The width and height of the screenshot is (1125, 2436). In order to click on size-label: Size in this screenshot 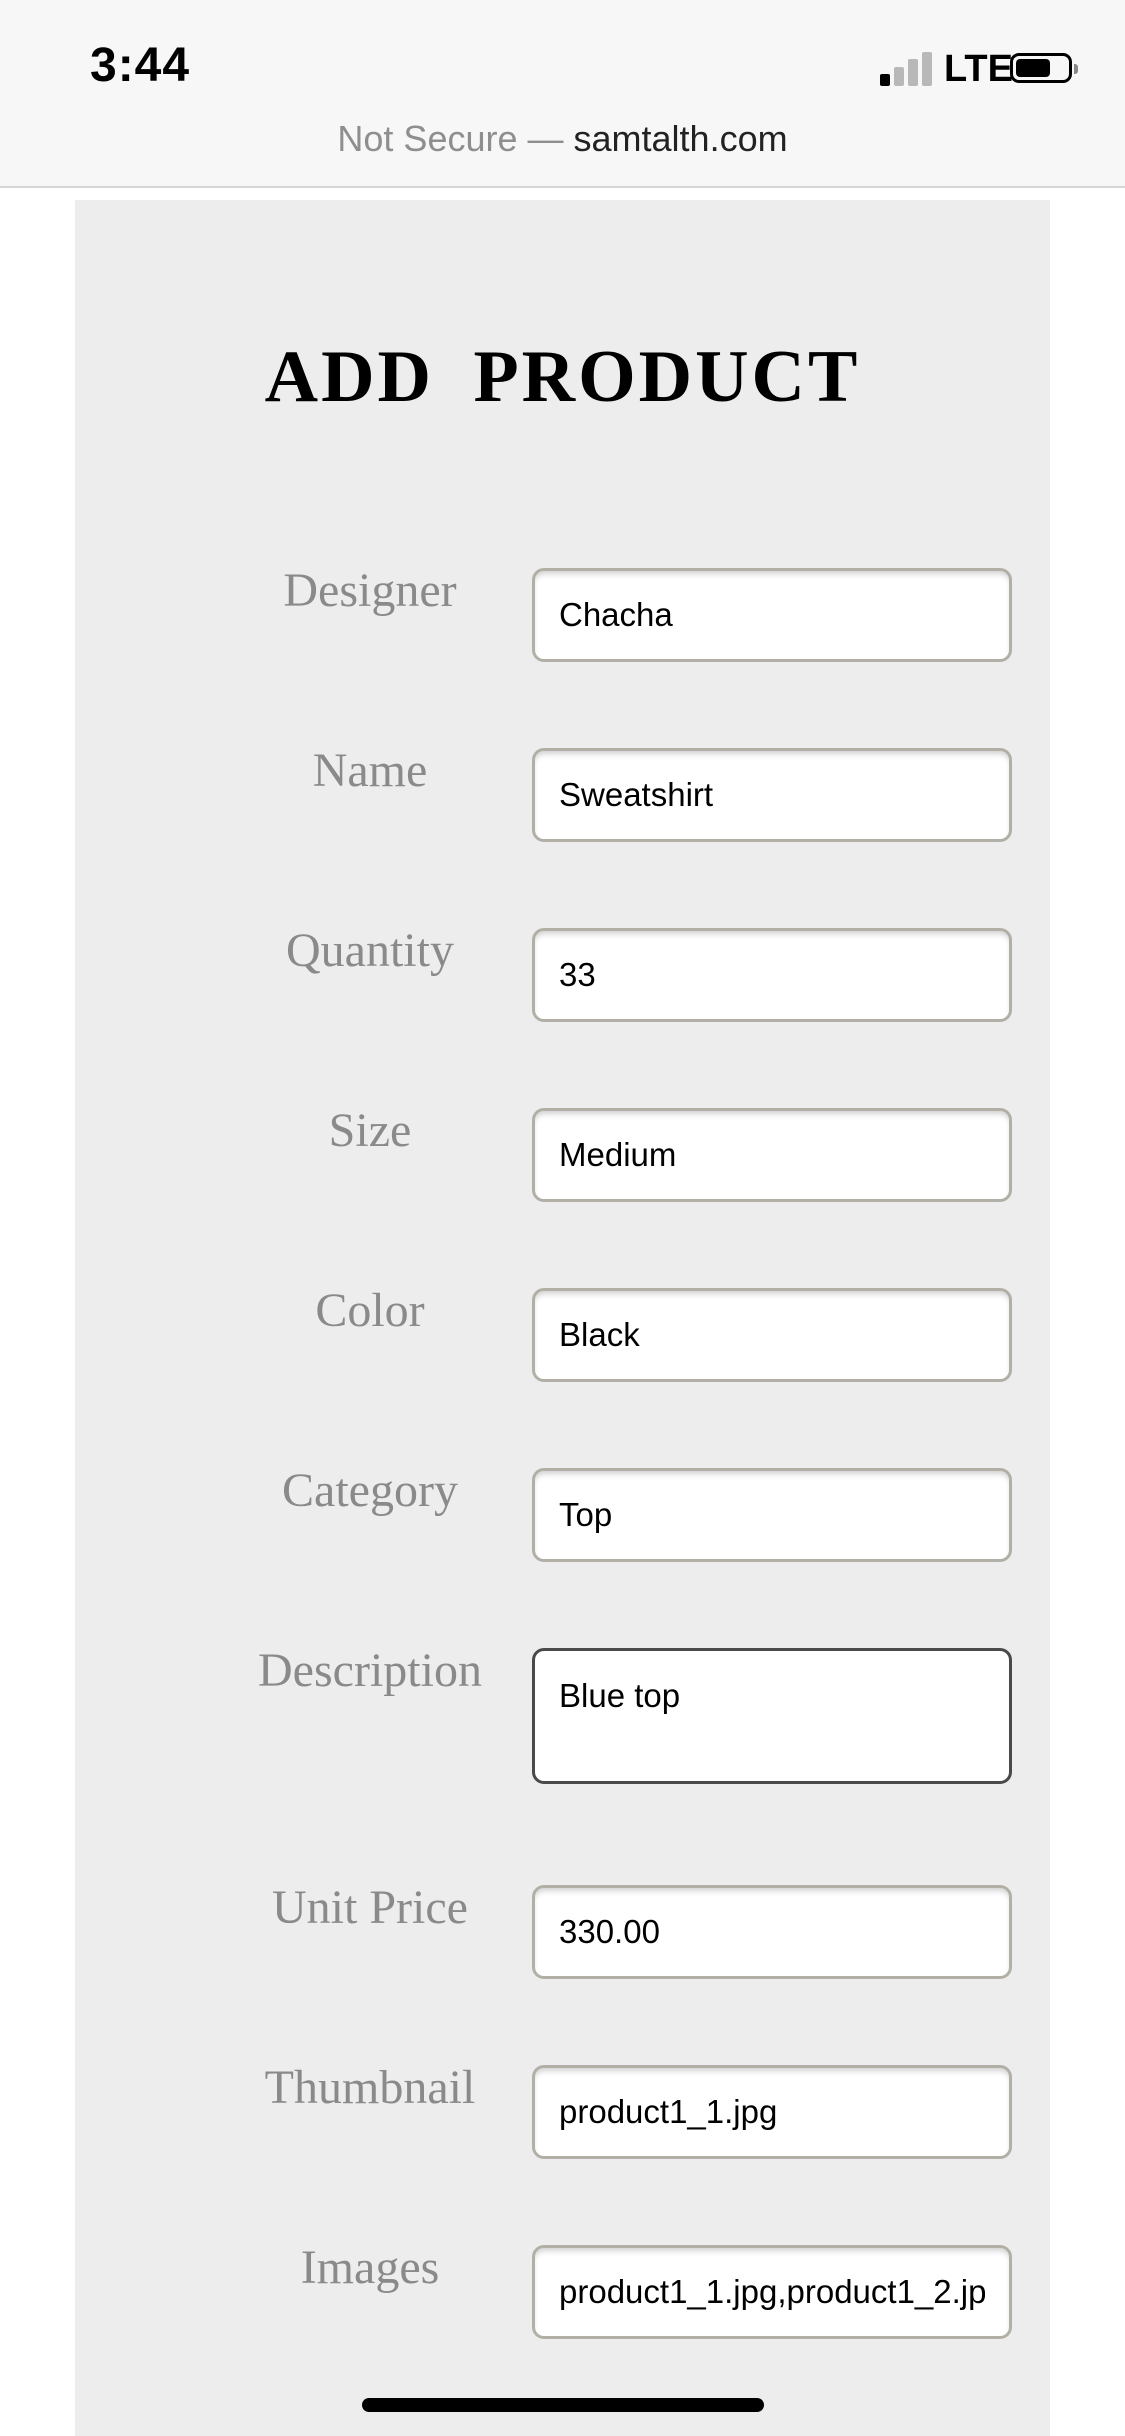, I will do `click(370, 1130)`.